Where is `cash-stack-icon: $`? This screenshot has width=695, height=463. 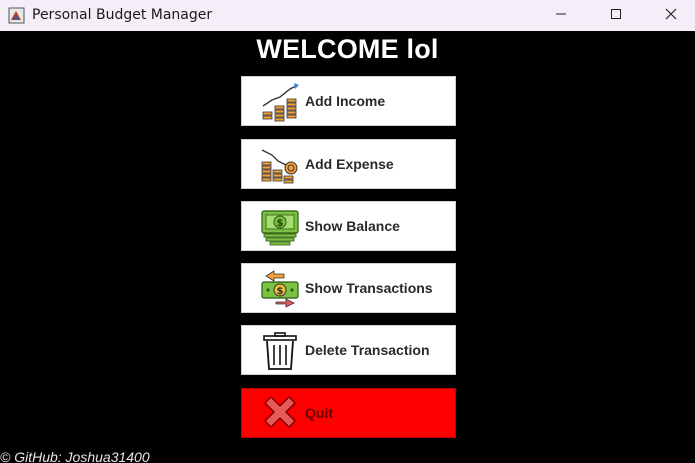 cash-stack-icon: $ is located at coordinates (280, 227).